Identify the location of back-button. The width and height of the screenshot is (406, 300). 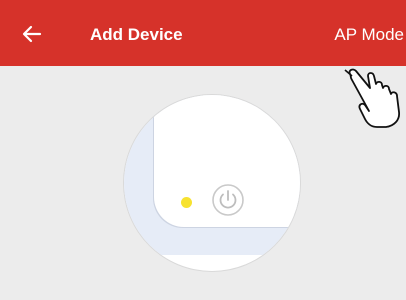
(42, 34).